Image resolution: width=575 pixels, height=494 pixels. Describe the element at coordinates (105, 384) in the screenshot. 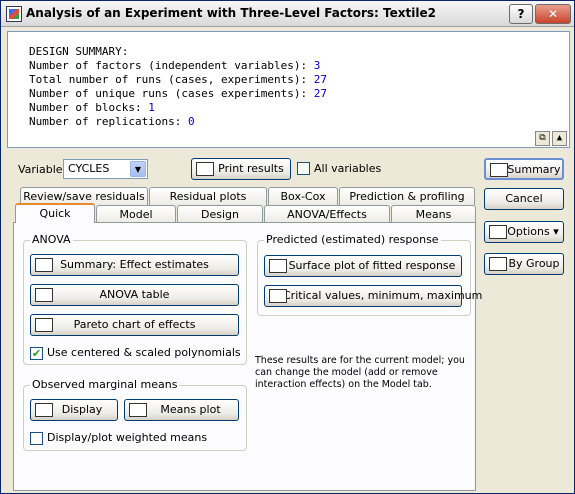

I see `marginal-means-title: Observed marginal means` at that location.